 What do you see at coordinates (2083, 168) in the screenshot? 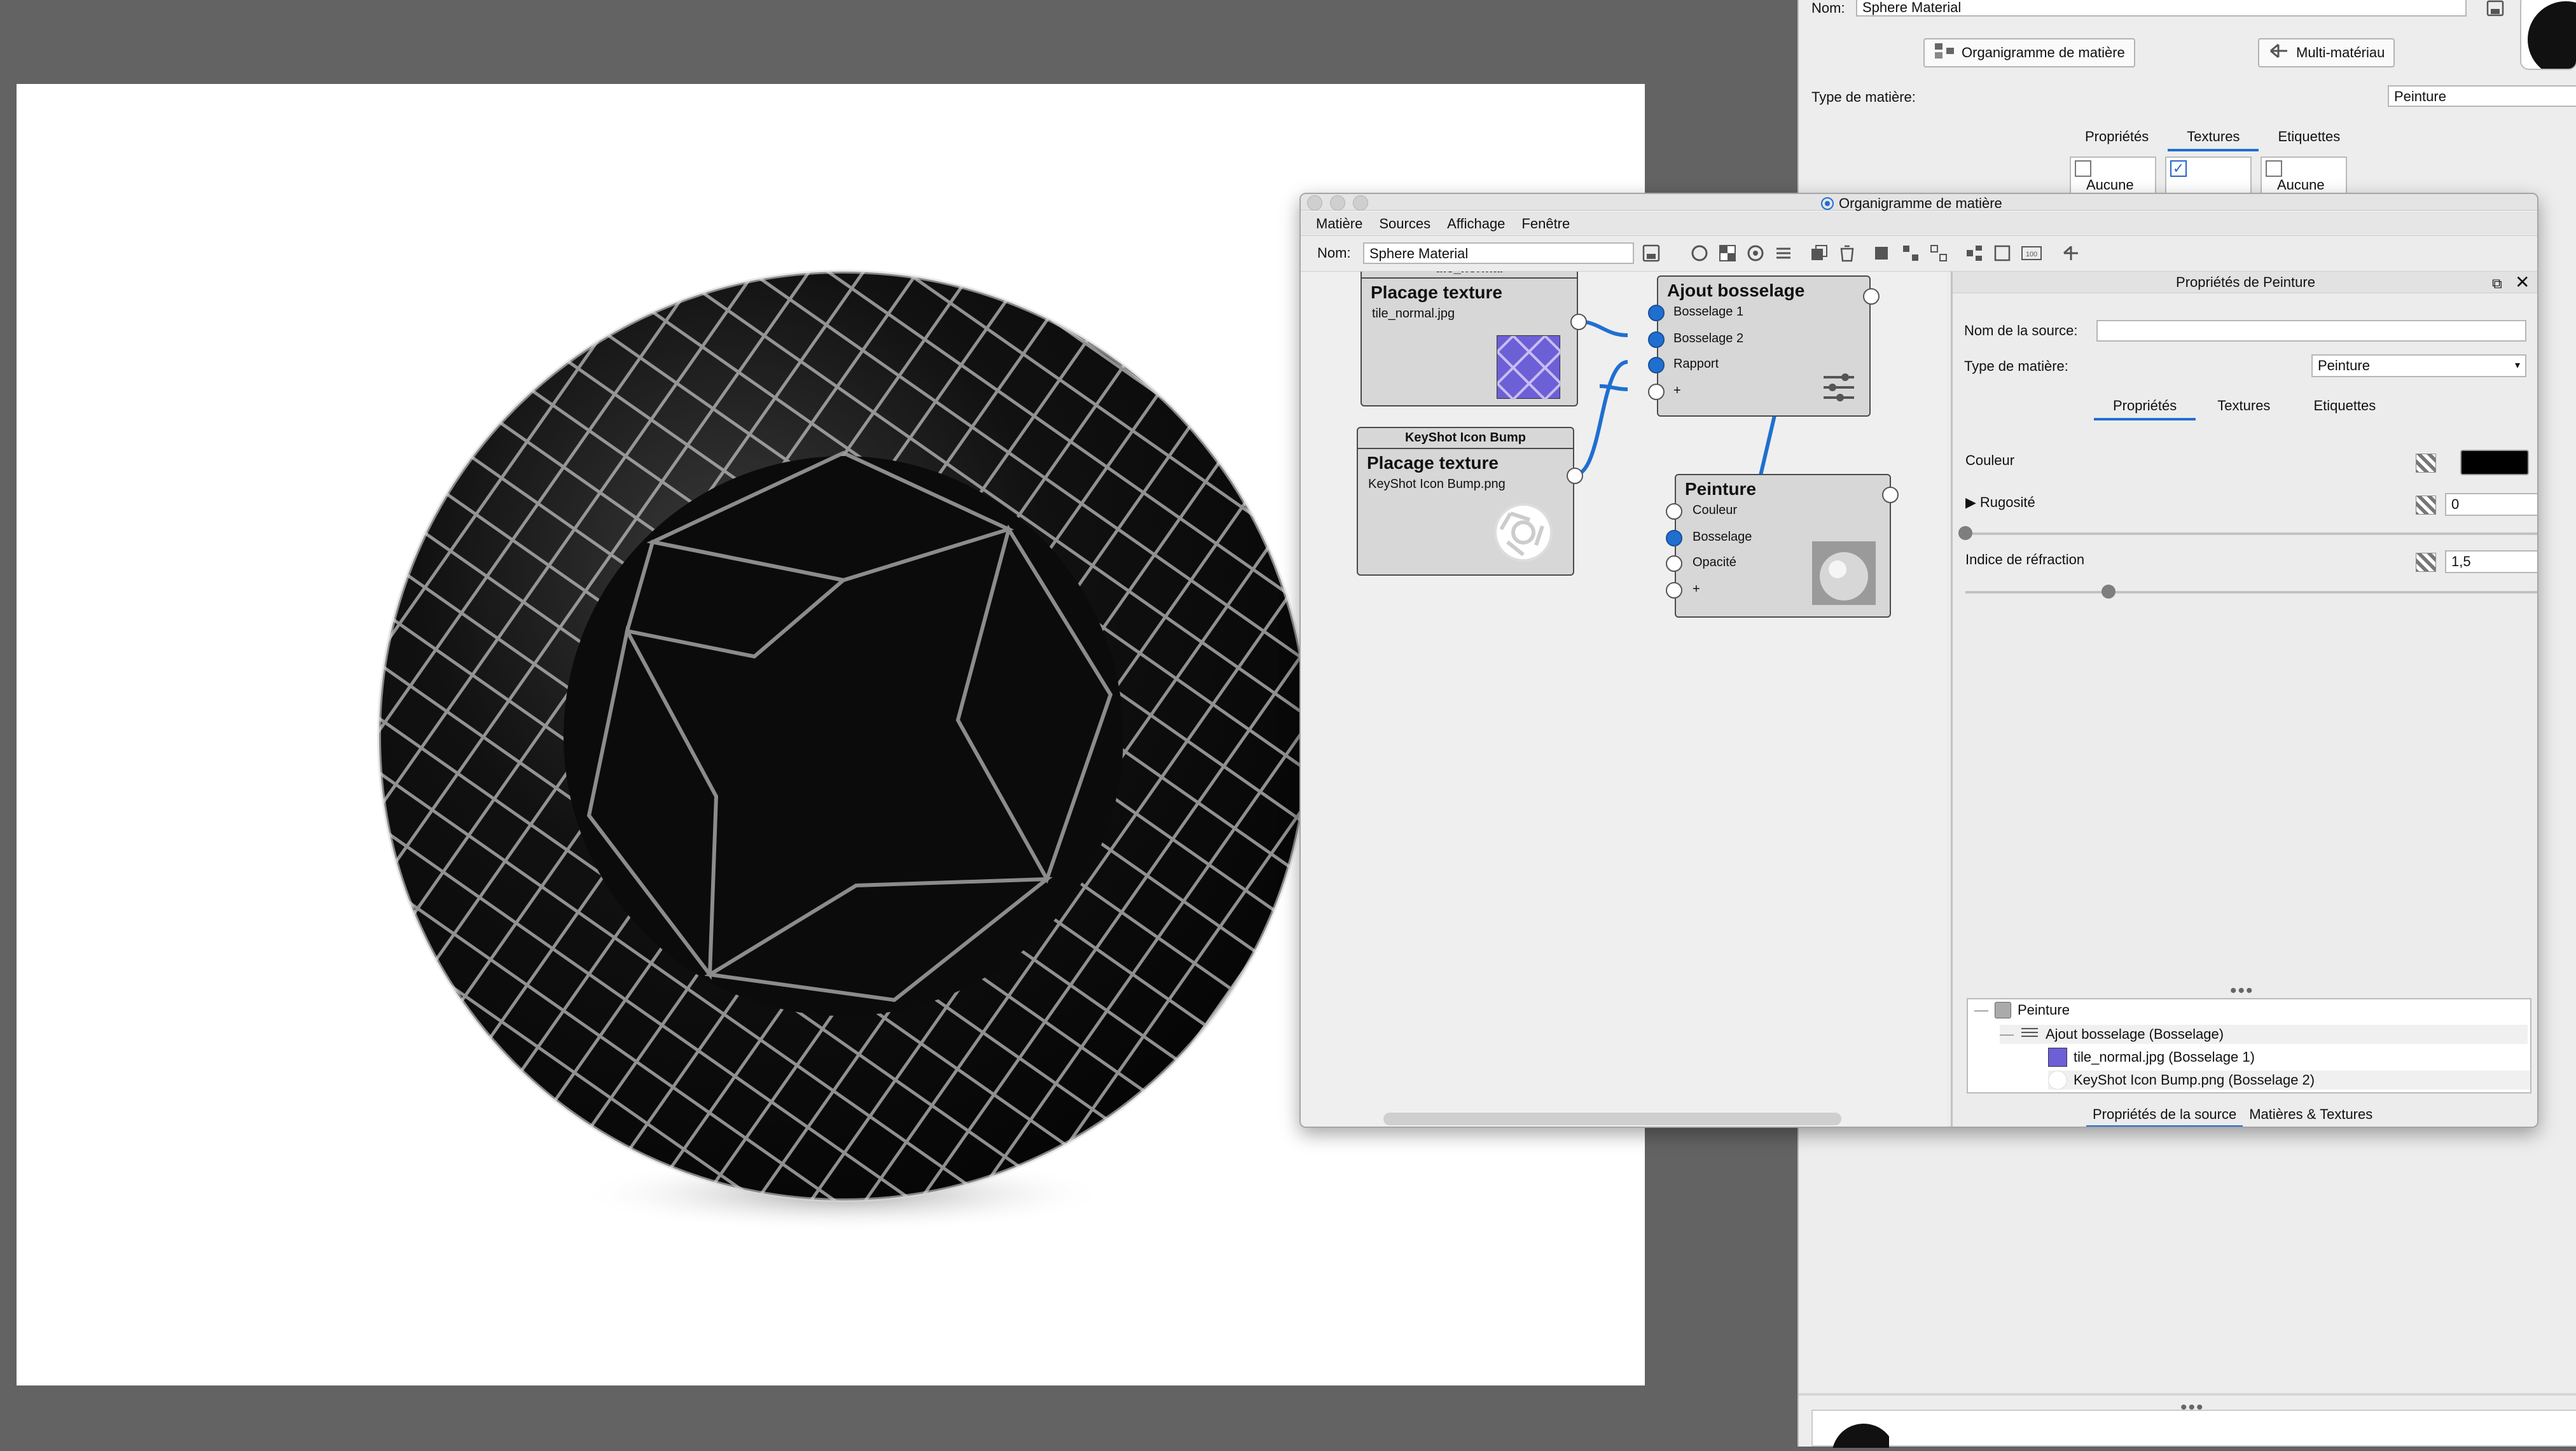
I see `texture-slot-1-checkbox` at bounding box center [2083, 168].